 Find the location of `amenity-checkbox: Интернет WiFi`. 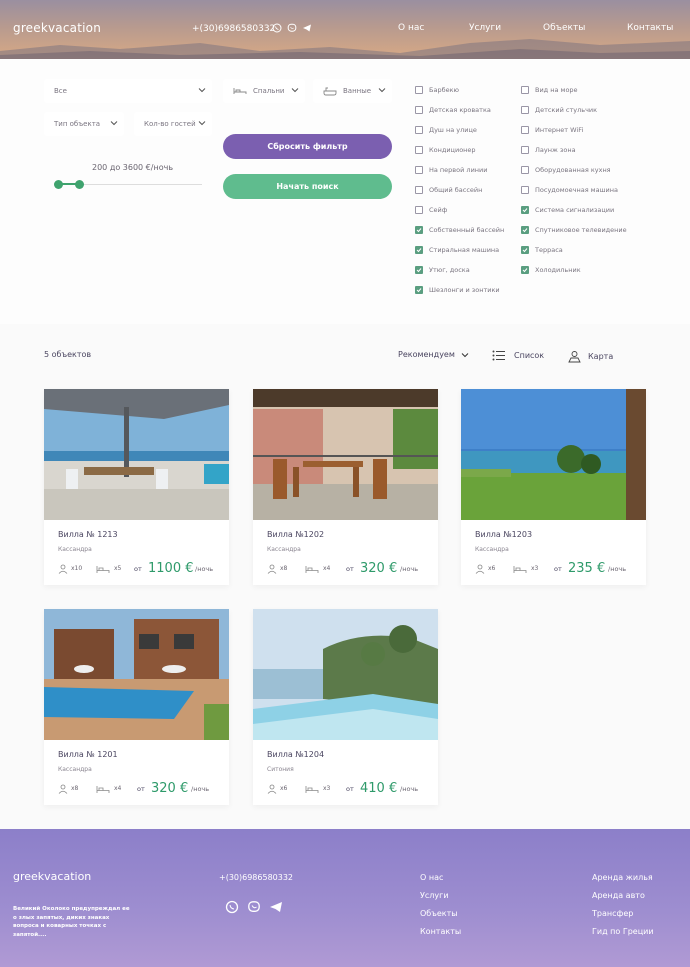

amenity-checkbox: Интернет WiFi is located at coordinates (552, 130).